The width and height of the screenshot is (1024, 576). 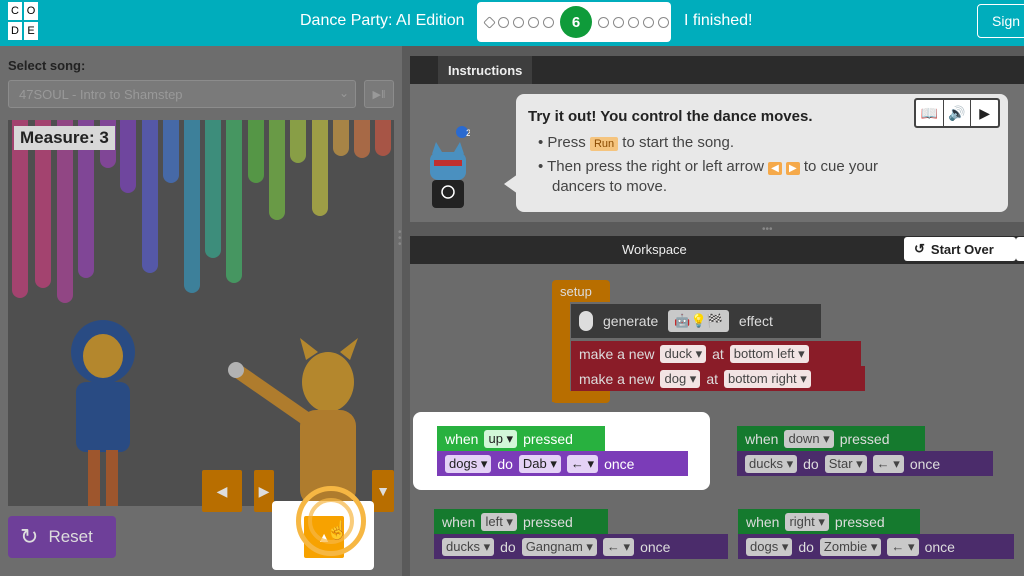 I want to click on tab-instructions: Instructions, so click(x=485, y=70).